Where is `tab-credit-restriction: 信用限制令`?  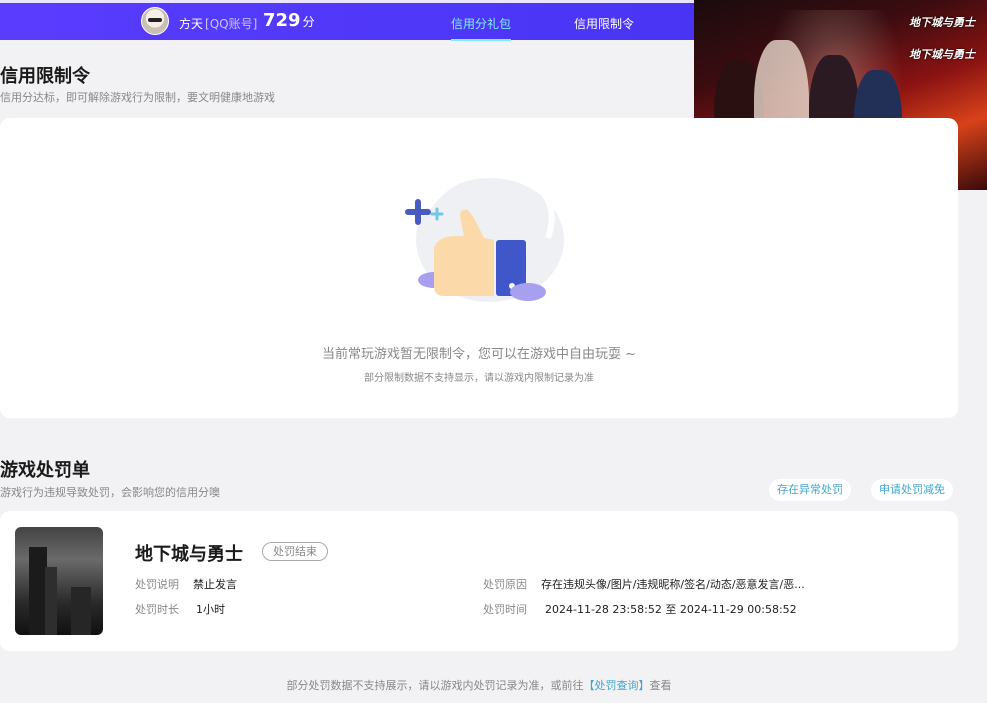 tab-credit-restriction: 信用限制令 is located at coordinates (604, 23).